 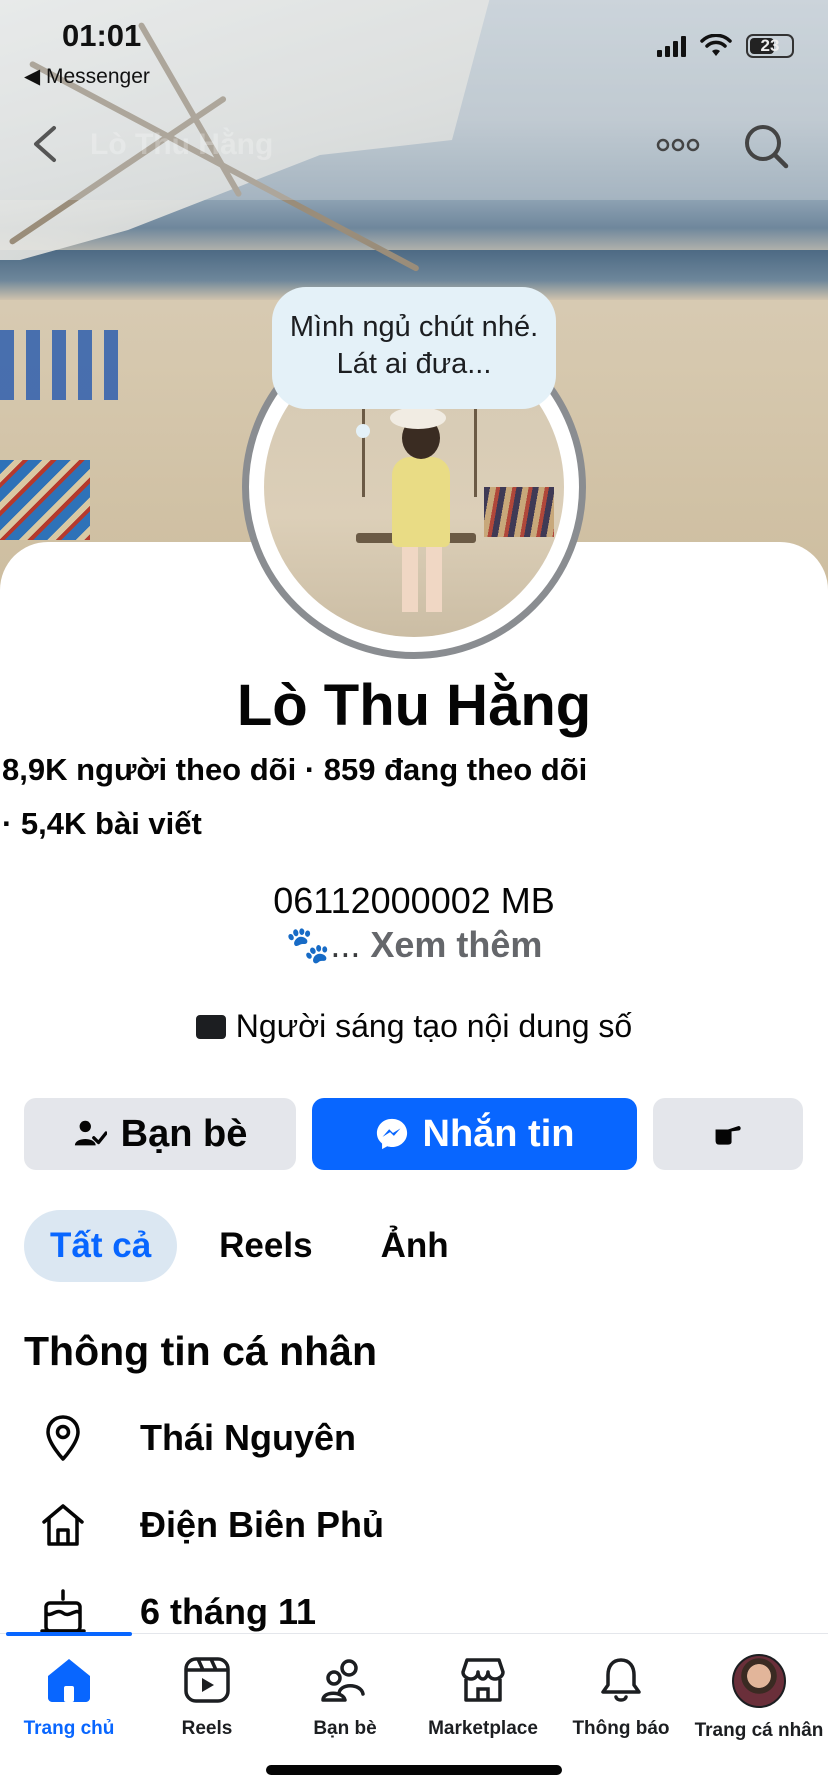 What do you see at coordinates (102, 823) in the screenshot?
I see `post-count: · 5,4K bài viết` at bounding box center [102, 823].